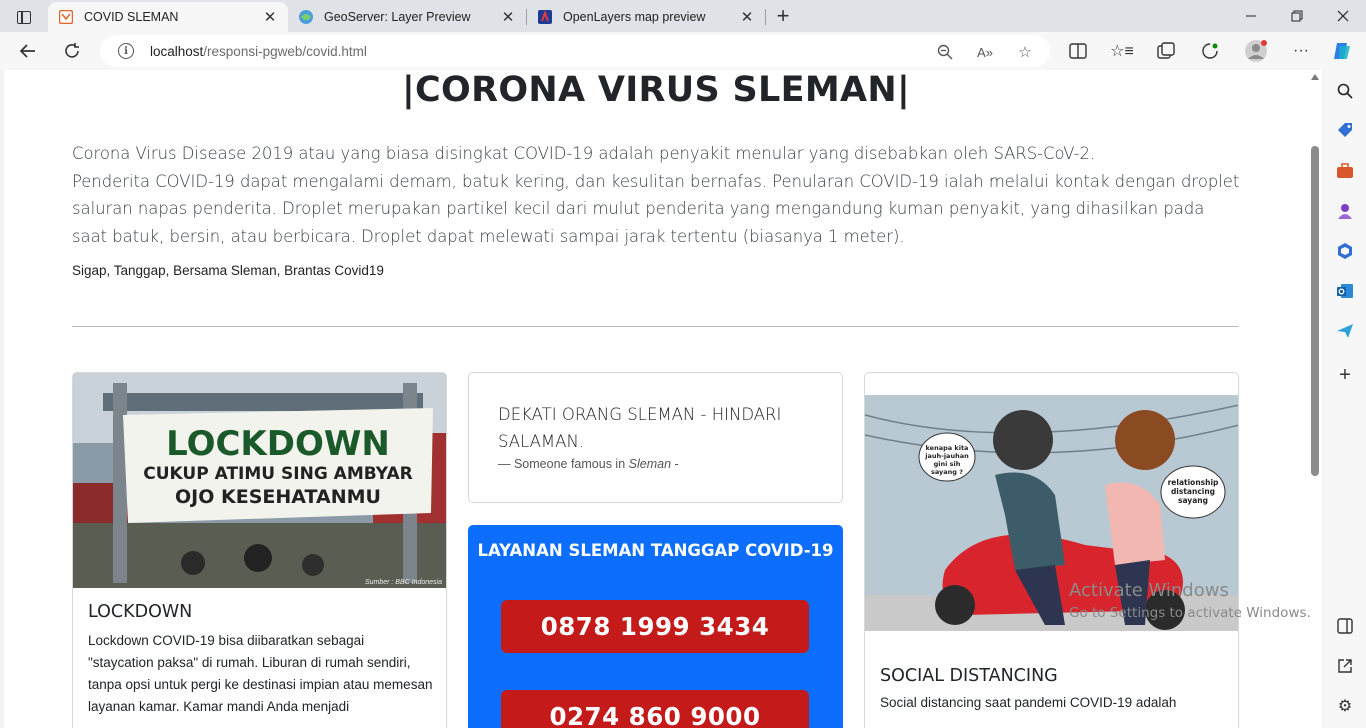 The width and height of the screenshot is (1366, 728). What do you see at coordinates (765, 17) in the screenshot?
I see `tab-separator` at bounding box center [765, 17].